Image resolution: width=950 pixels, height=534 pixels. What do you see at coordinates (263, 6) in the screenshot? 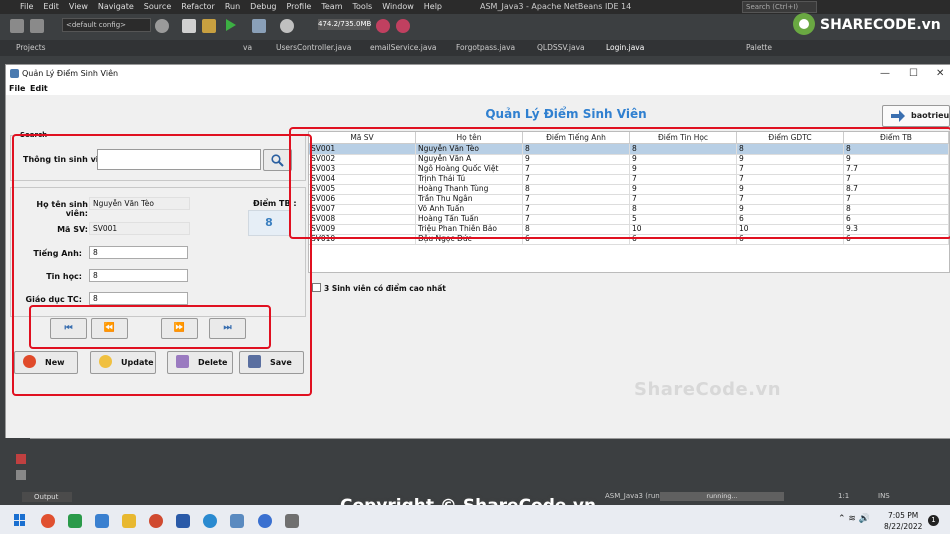
I see `ide-menu-debug: Debug` at bounding box center [263, 6].